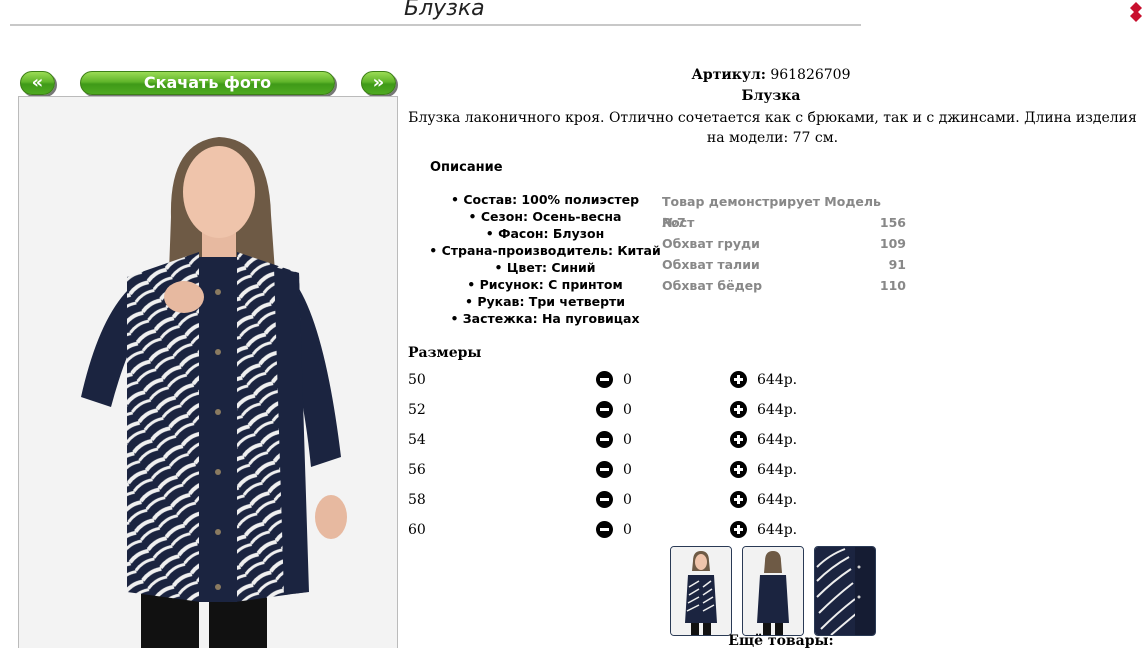 The image size is (1142, 648). Describe the element at coordinates (545, 284) in the screenshot. I see `spec-item: Рисунок: С принтом` at that location.